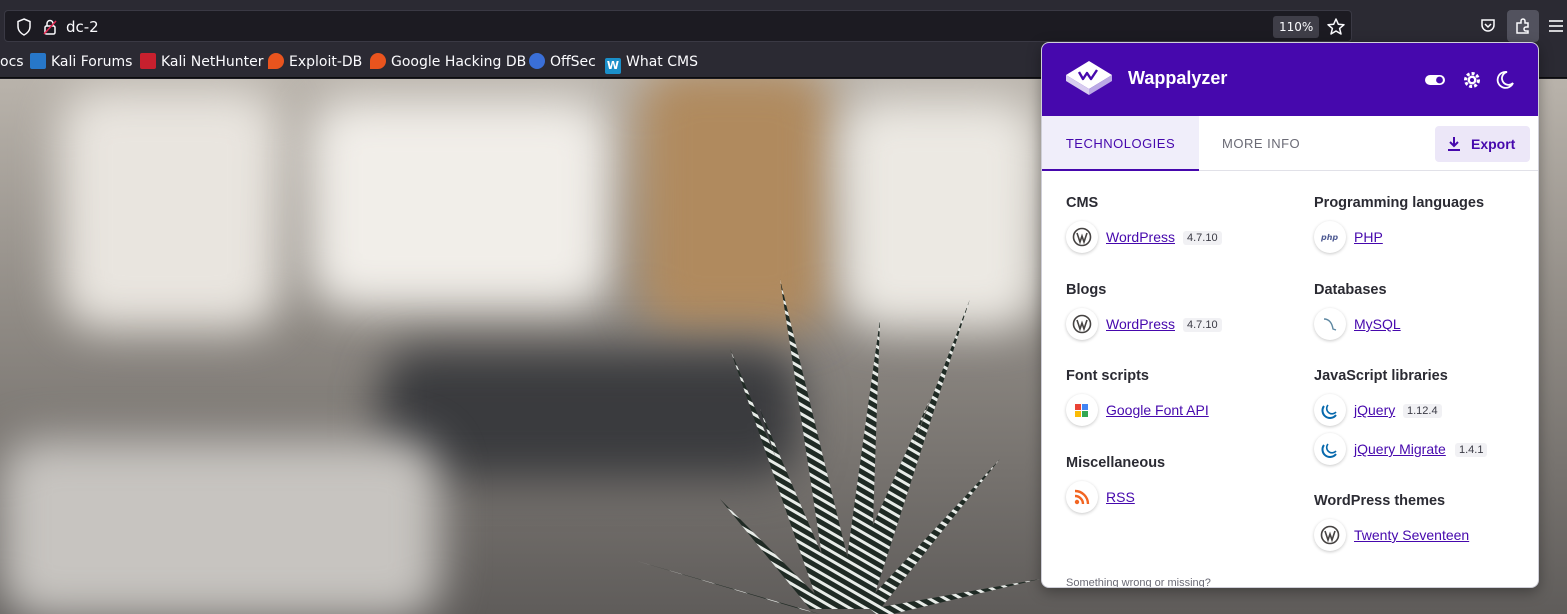 Image resolution: width=1567 pixels, height=614 pixels. I want to click on wappalyzer-header: Wappalyzer, so click(1290, 79).